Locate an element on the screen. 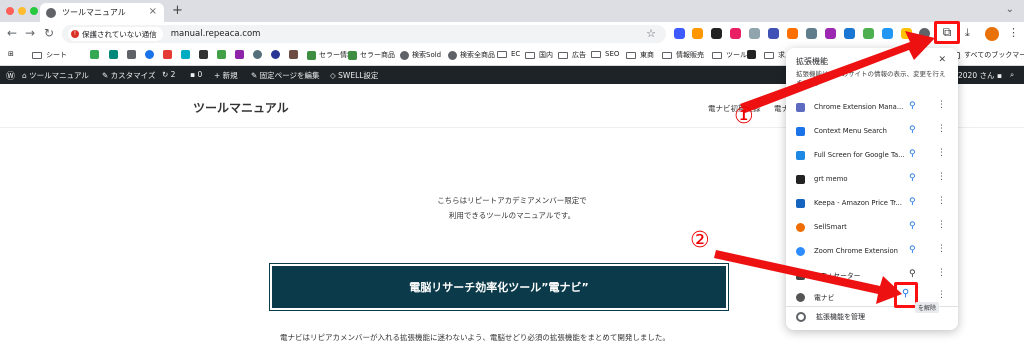  bookmark-folder: すべてのブックマーク is located at coordinates (987, 55).